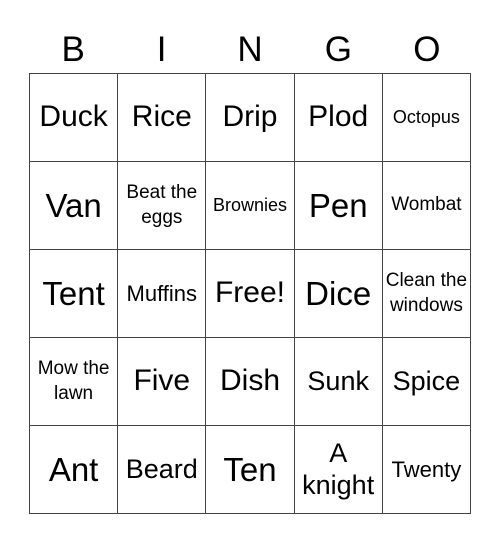  I want to click on bingo-cell: Sunk, so click(338, 382).